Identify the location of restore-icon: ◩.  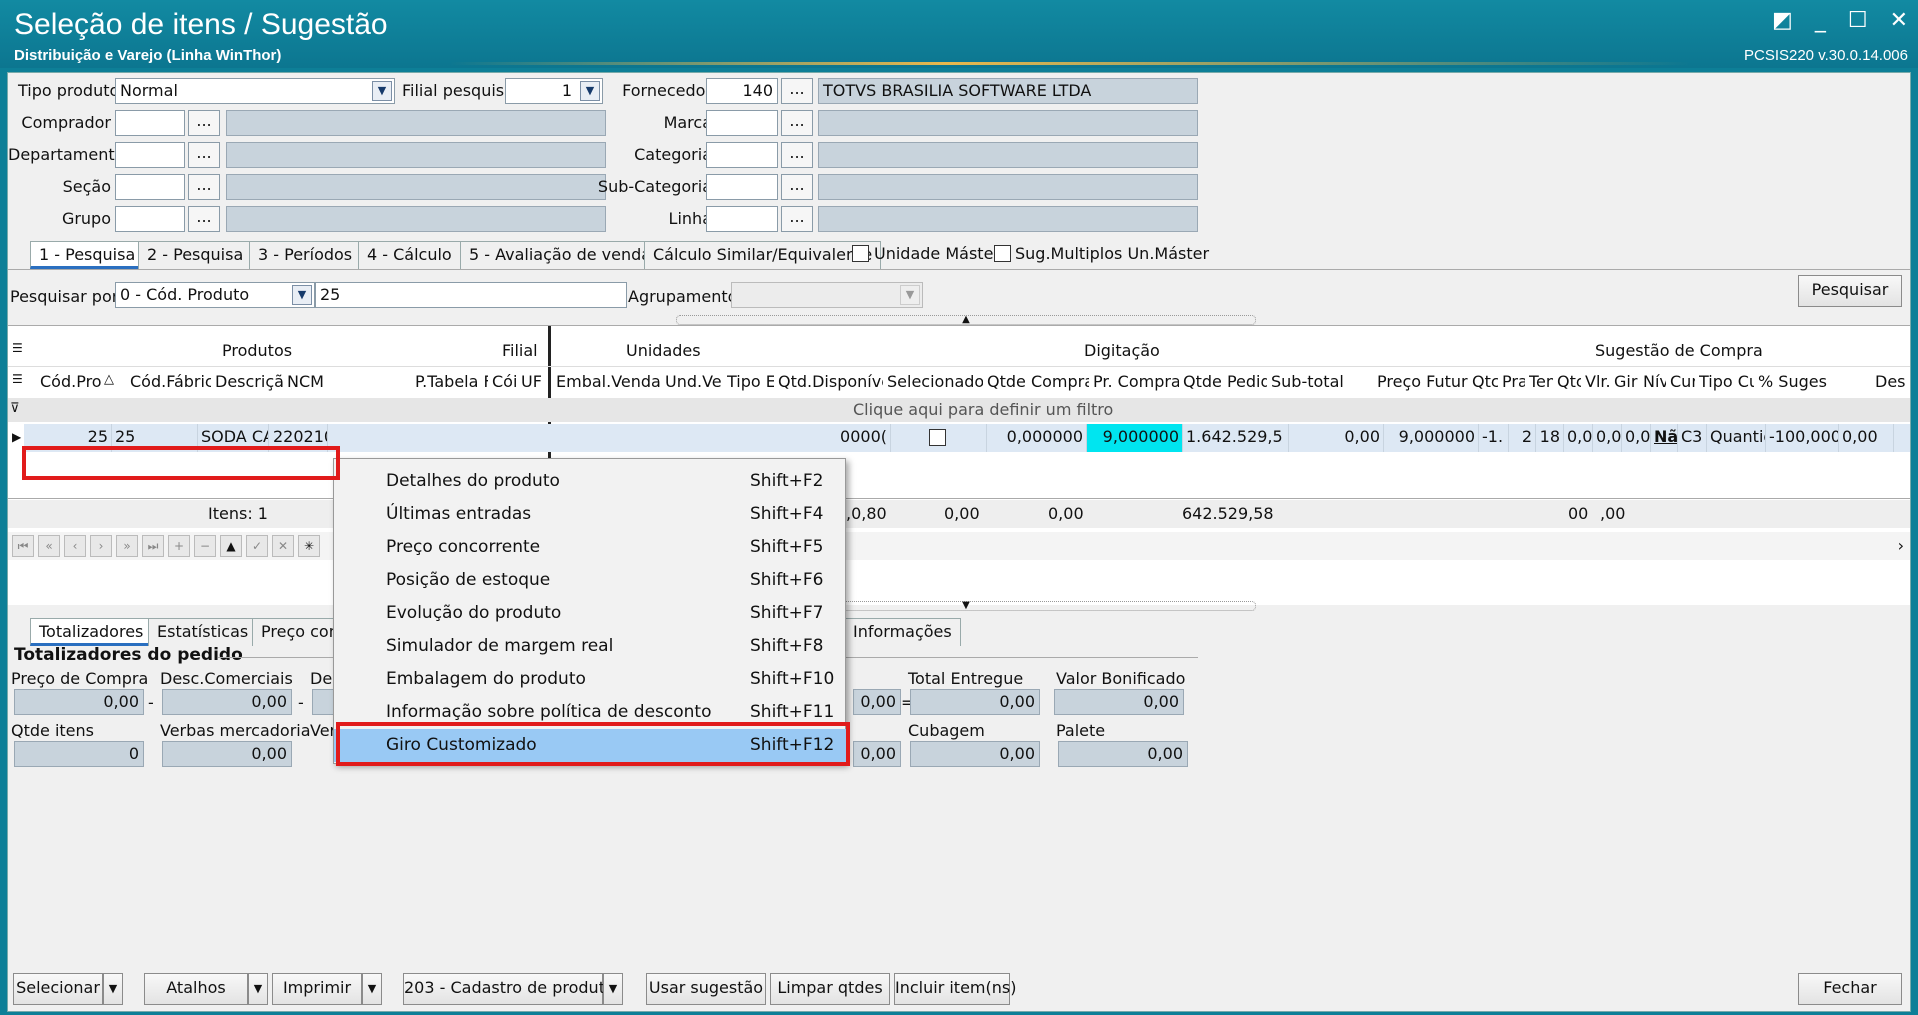
(1782, 20).